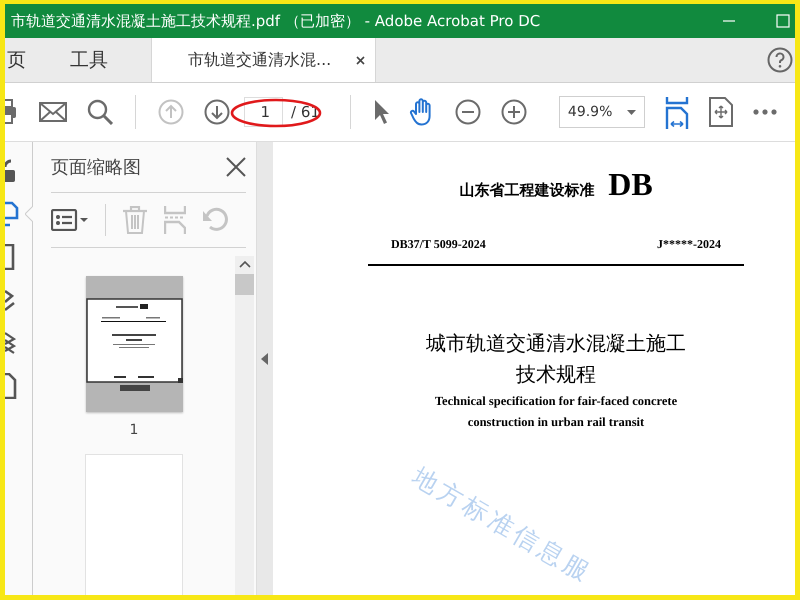  Describe the element at coordinates (556, 422) in the screenshot. I see `english-title: construction in urban rail transit` at that location.